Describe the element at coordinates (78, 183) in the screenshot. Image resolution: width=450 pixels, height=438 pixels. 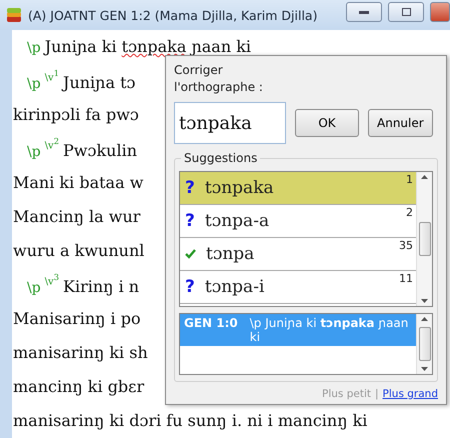
I see `verse-text: Mani ki bataa w` at that location.